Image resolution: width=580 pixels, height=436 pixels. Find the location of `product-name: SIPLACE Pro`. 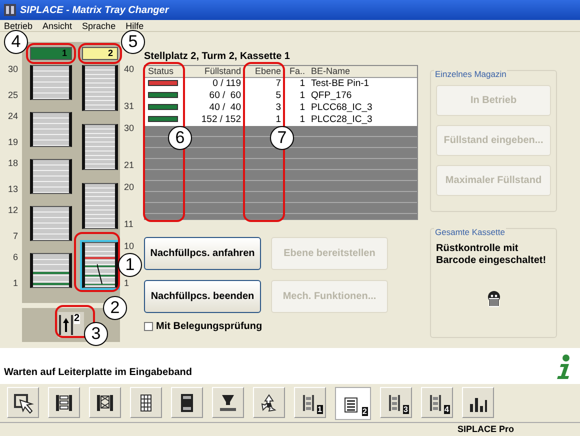

product-name: SIPLACE Pro is located at coordinates (485, 429).